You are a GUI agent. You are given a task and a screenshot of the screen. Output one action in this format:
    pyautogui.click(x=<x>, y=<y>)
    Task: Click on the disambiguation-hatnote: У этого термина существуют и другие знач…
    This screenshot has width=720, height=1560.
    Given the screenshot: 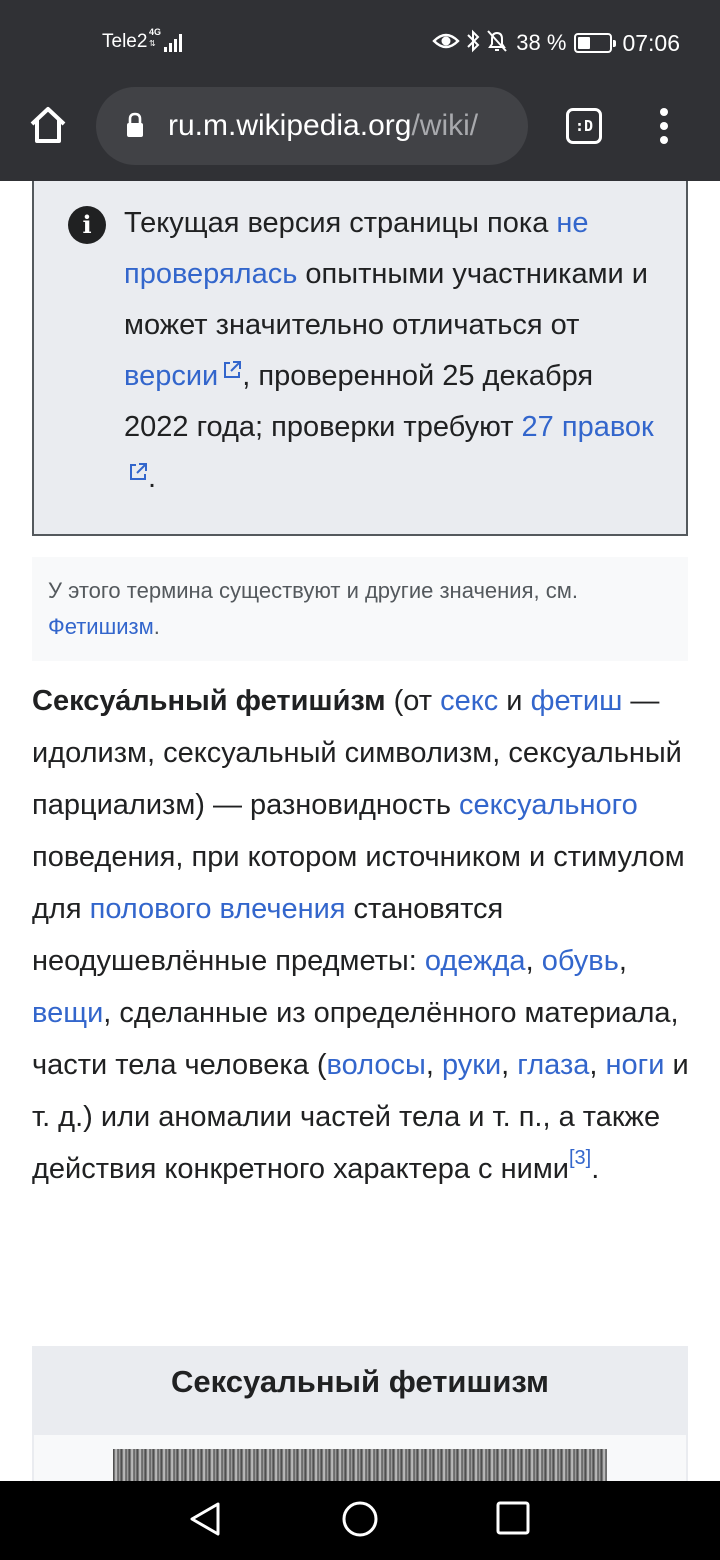 What is the action you would take?
    pyautogui.click(x=360, y=609)
    